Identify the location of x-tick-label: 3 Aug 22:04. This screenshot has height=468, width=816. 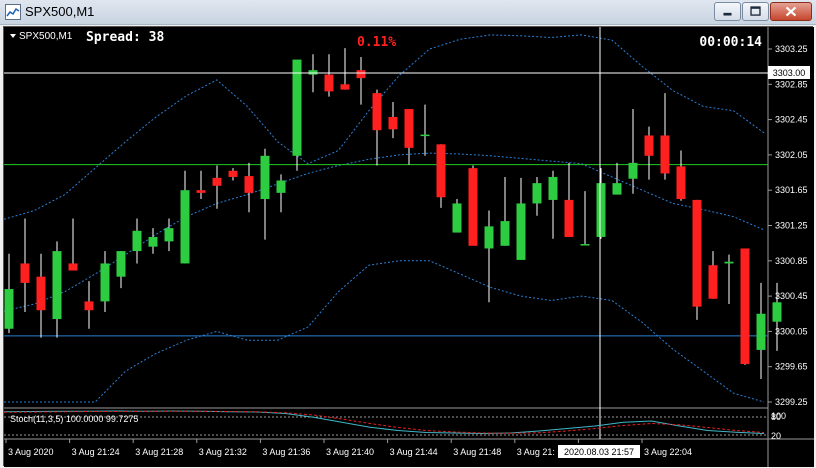
(668, 452).